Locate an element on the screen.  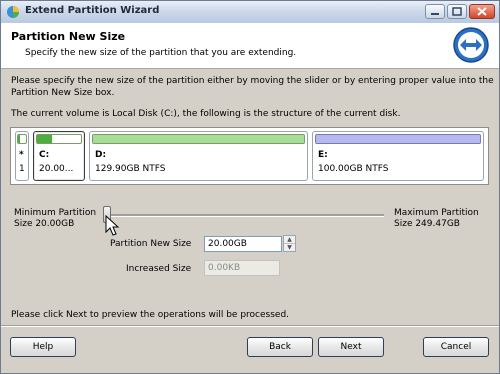
partition-letter: D: is located at coordinates (101, 155).